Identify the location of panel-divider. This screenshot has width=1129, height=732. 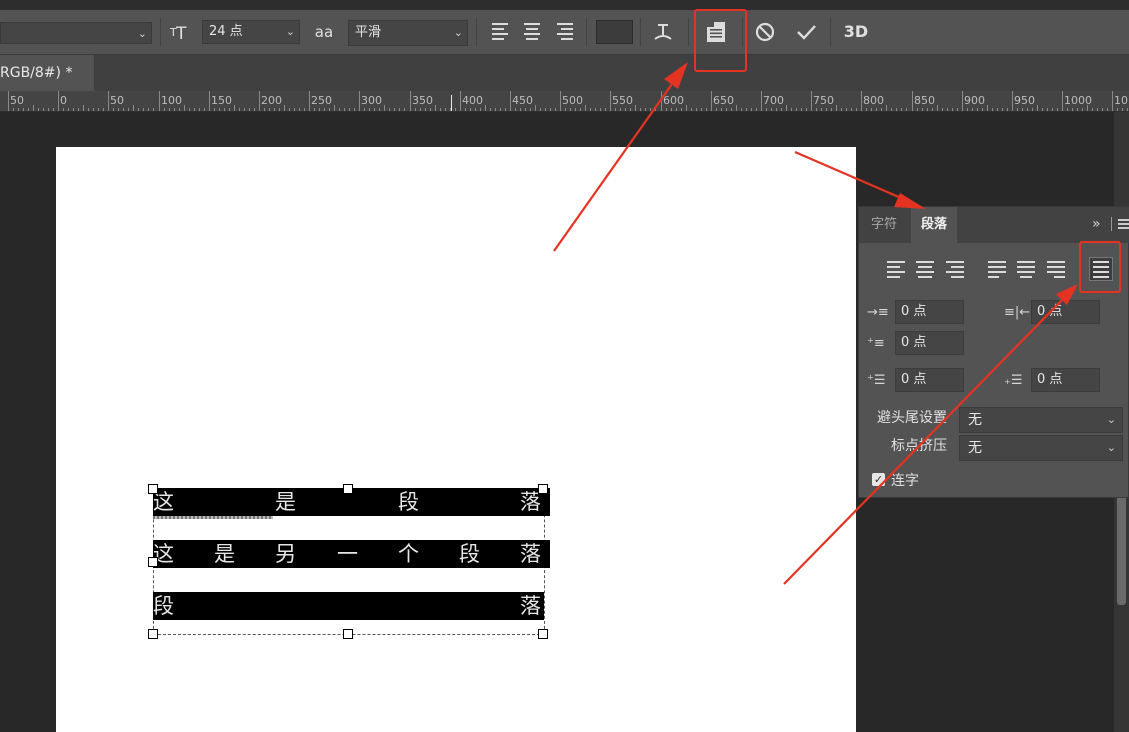
(1111, 224).